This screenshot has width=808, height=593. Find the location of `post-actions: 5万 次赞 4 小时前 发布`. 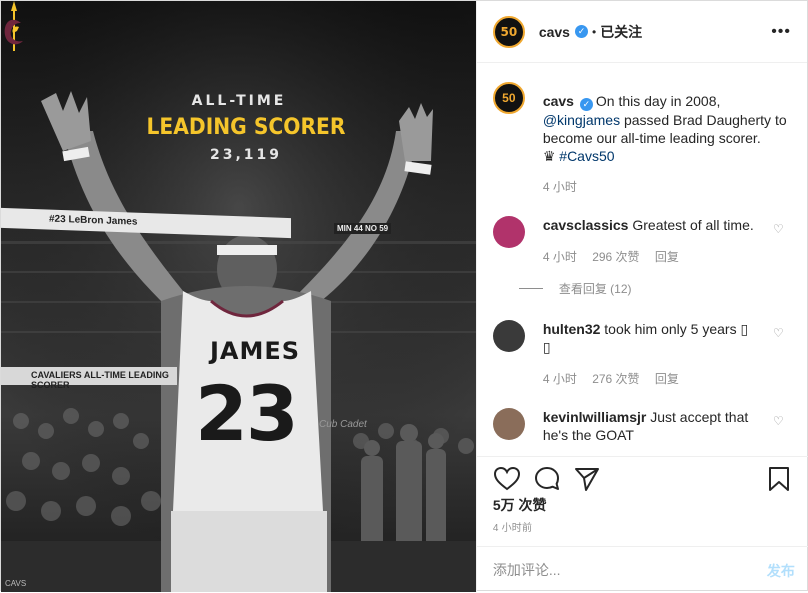

post-actions: 5万 次赞 4 小时前 发布 is located at coordinates (642, 524).